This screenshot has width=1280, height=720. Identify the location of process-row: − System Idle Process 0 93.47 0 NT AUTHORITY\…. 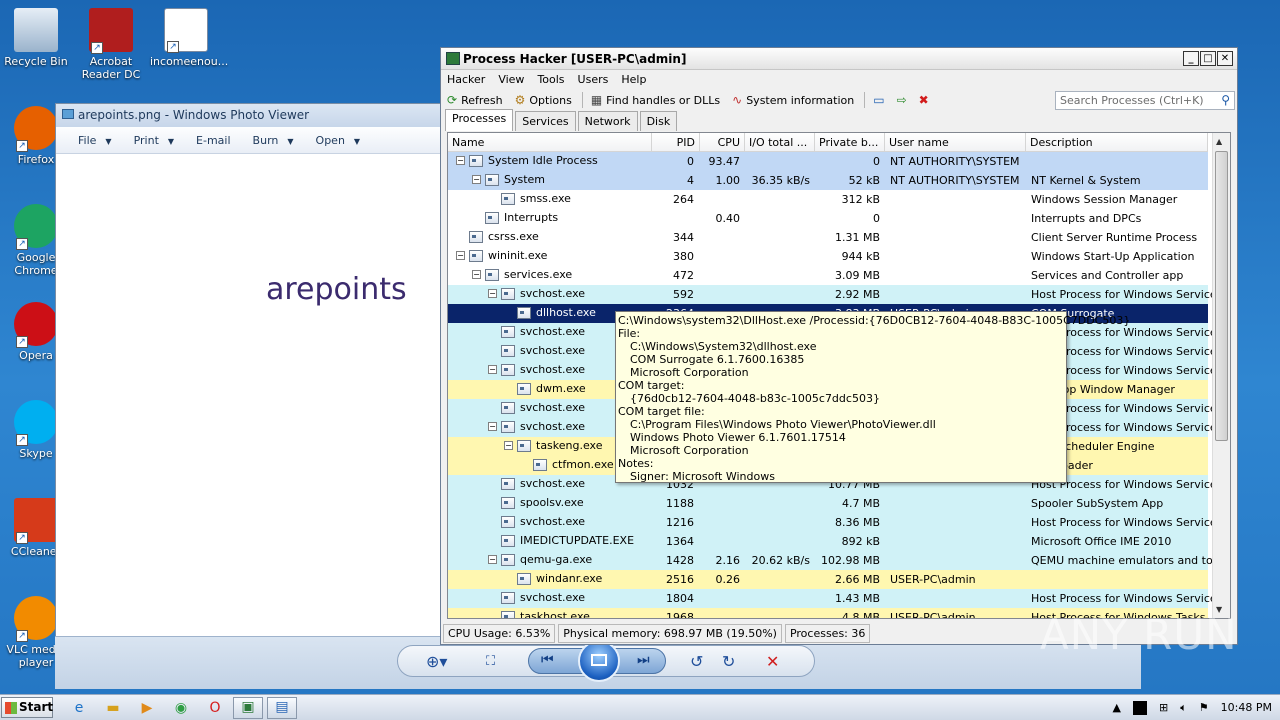
(828, 161).